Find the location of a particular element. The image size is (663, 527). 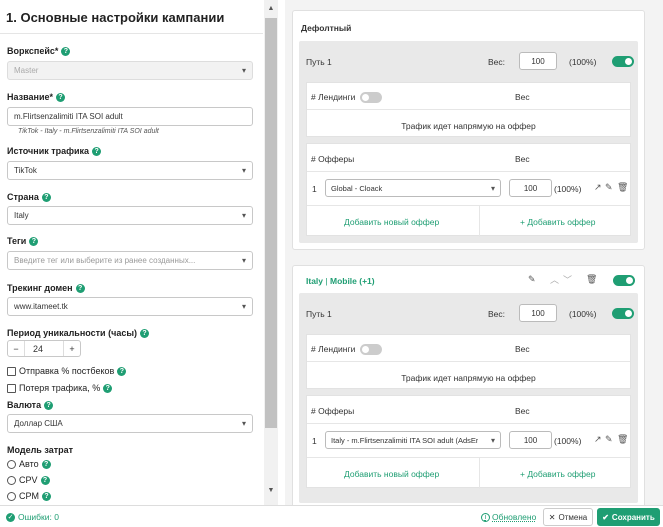

uniqueness-stepper: − 24 + is located at coordinates (44, 348).